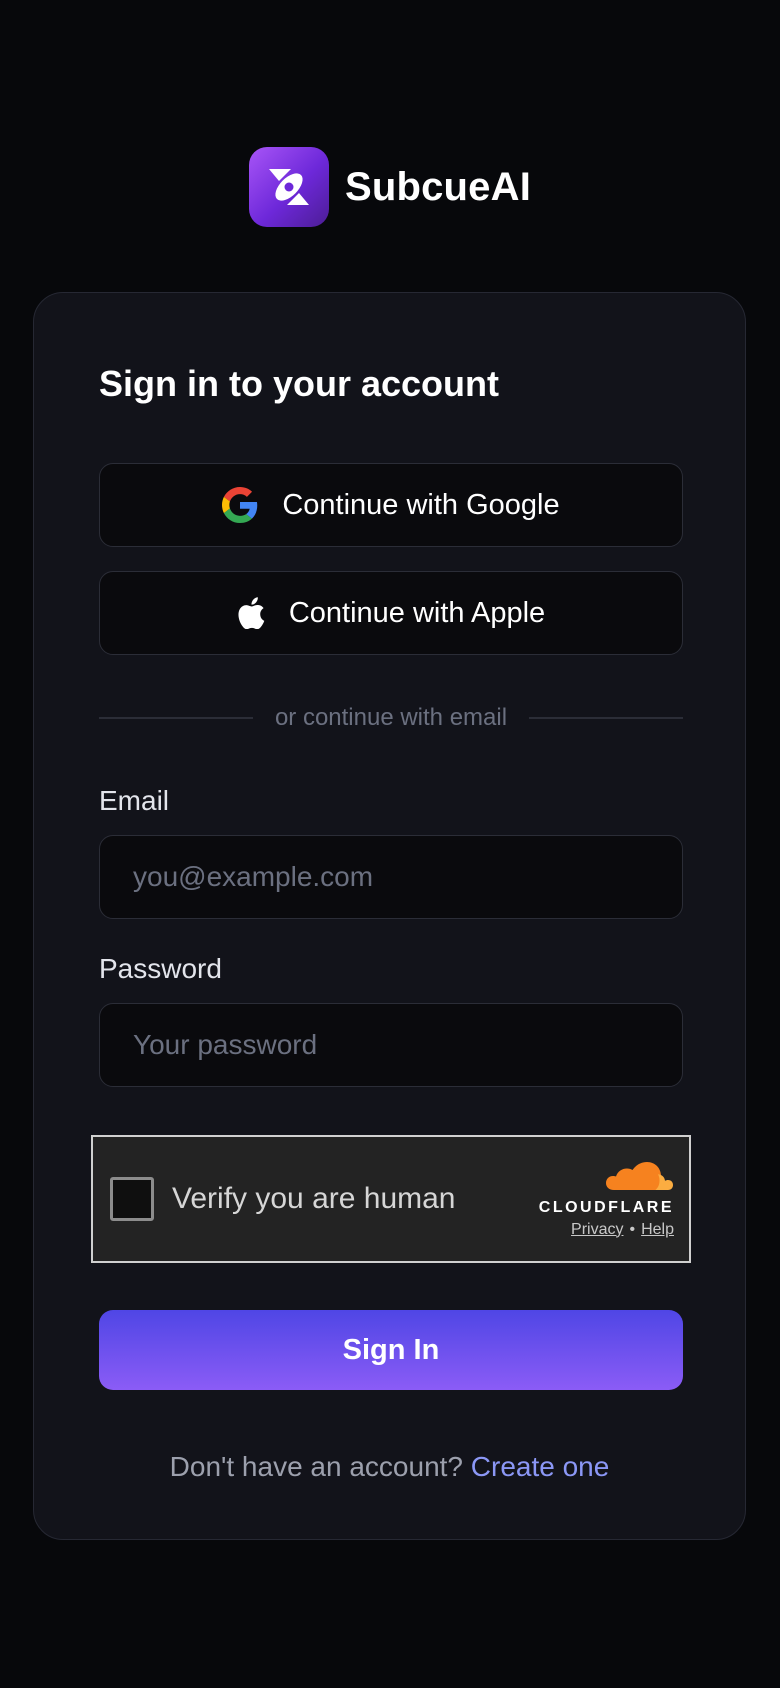 This screenshot has width=780, height=1688. Describe the element at coordinates (391, 1045) in the screenshot. I see `password-field` at that location.